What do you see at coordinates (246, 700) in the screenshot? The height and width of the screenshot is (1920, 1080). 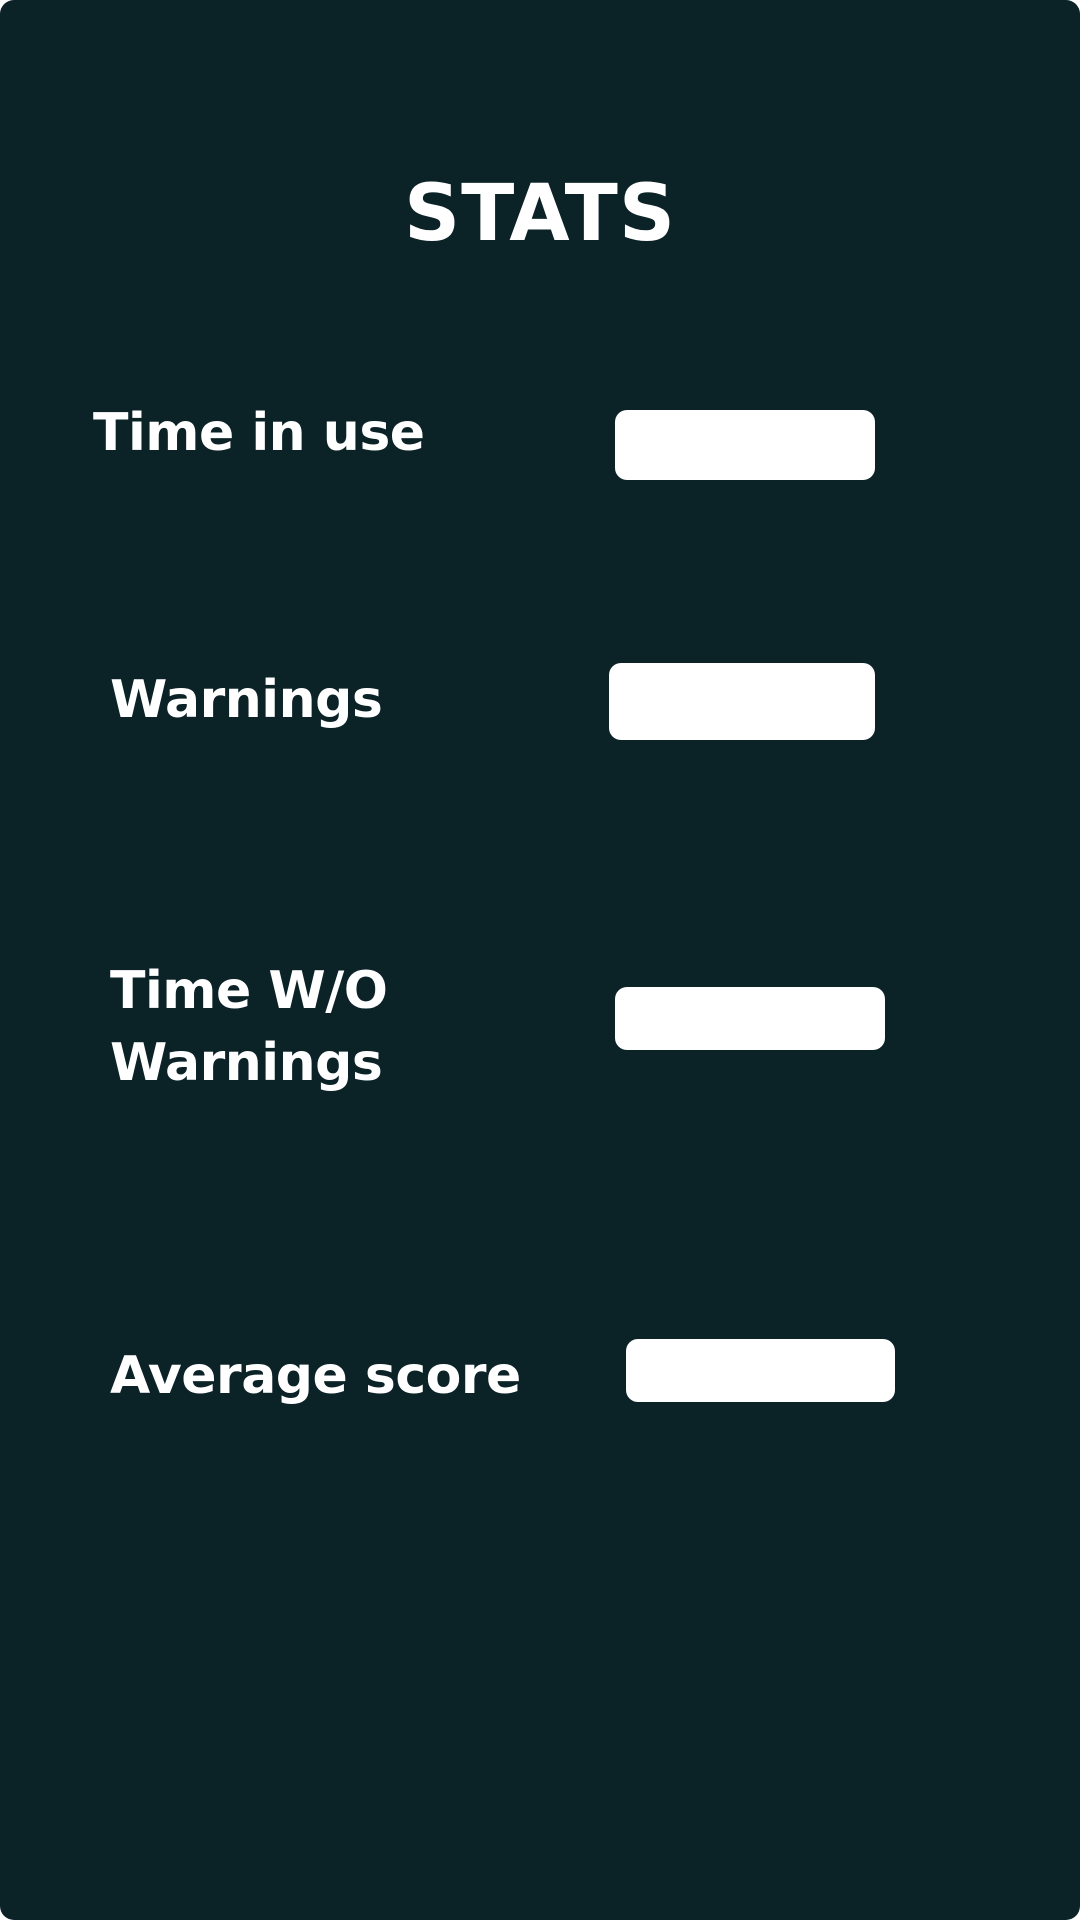 I see `warnings-label: Warnings` at bounding box center [246, 700].